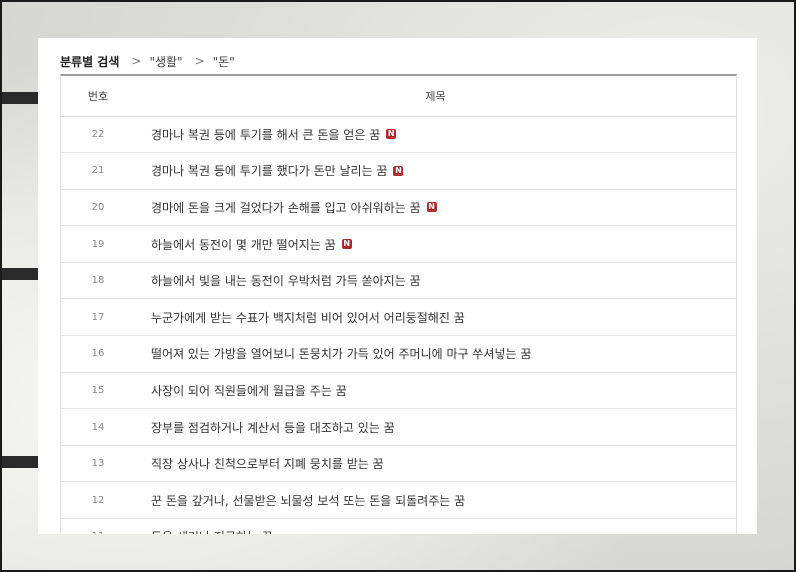 The height and width of the screenshot is (572, 796). I want to click on row-title-cell: 장부를 점검하거나 계산서 등을 대조하고 있는 꿈, so click(435, 427).